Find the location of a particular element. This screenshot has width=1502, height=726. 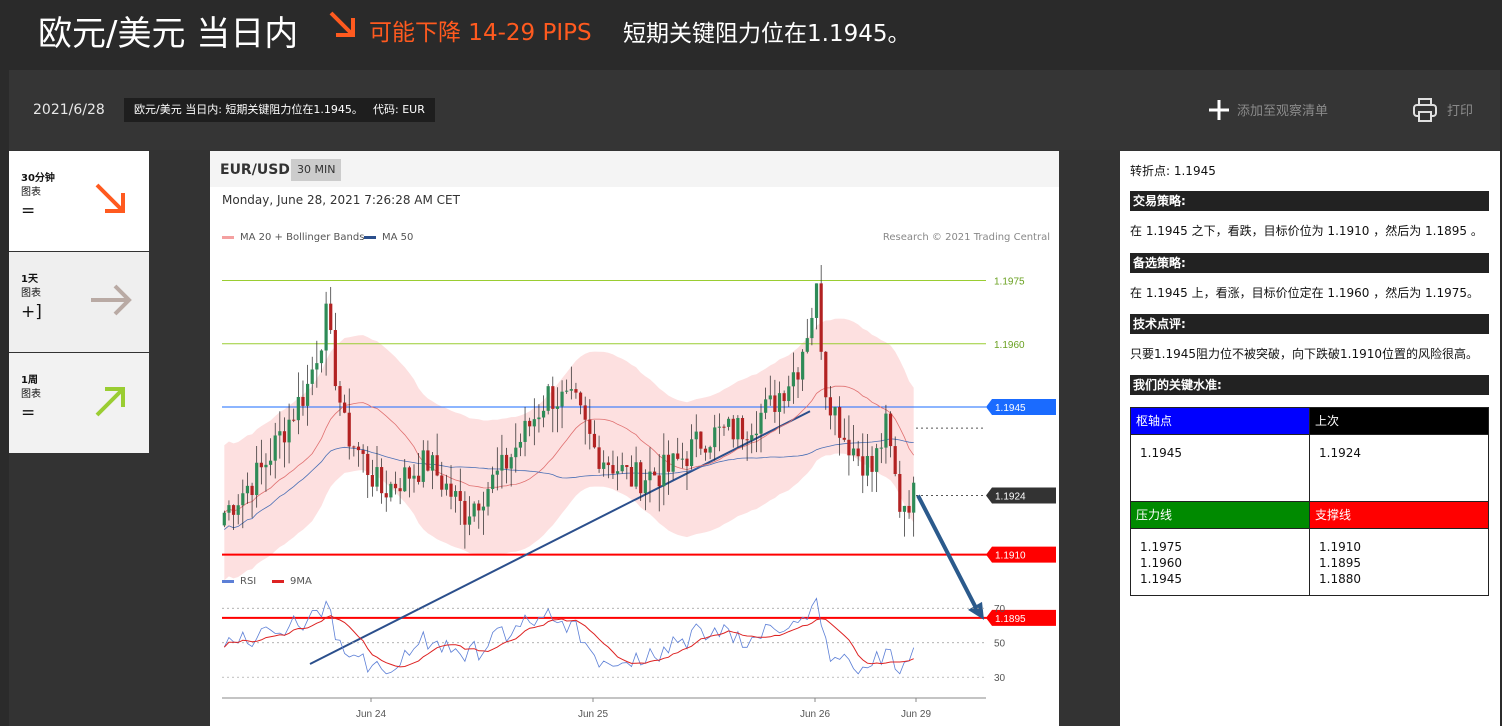

print-link: 打印 is located at coordinates (1460, 109).